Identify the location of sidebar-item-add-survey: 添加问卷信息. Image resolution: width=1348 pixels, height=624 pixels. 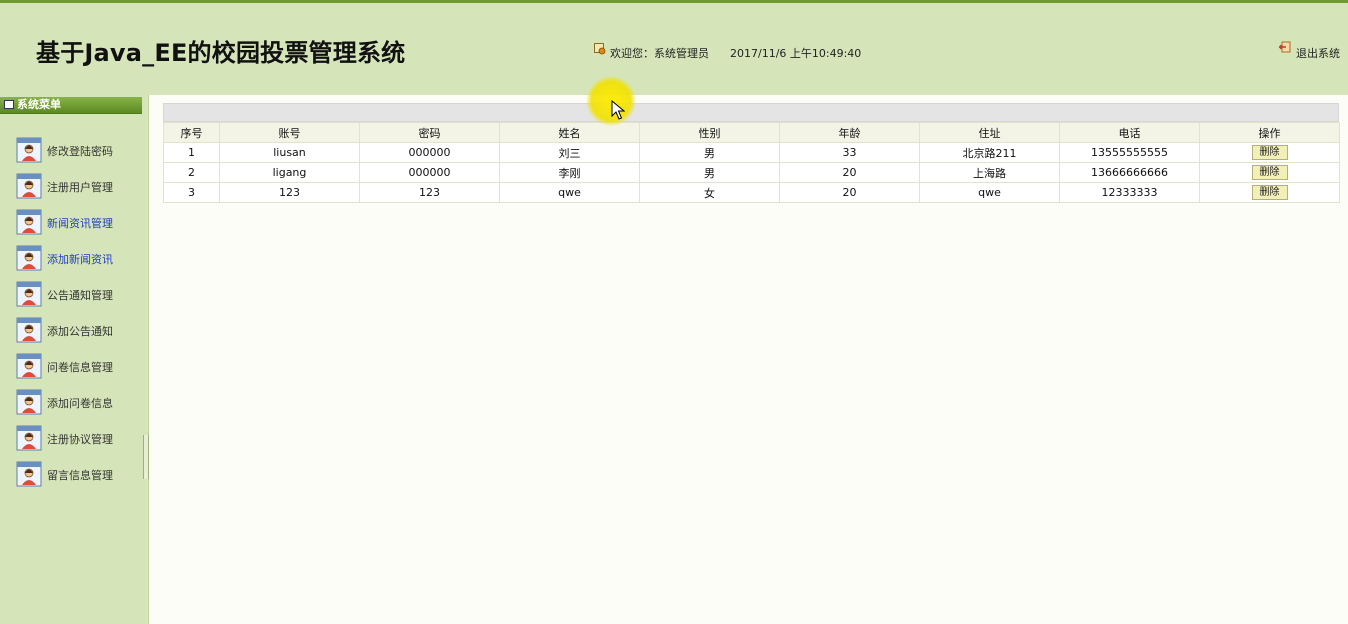
(78, 402).